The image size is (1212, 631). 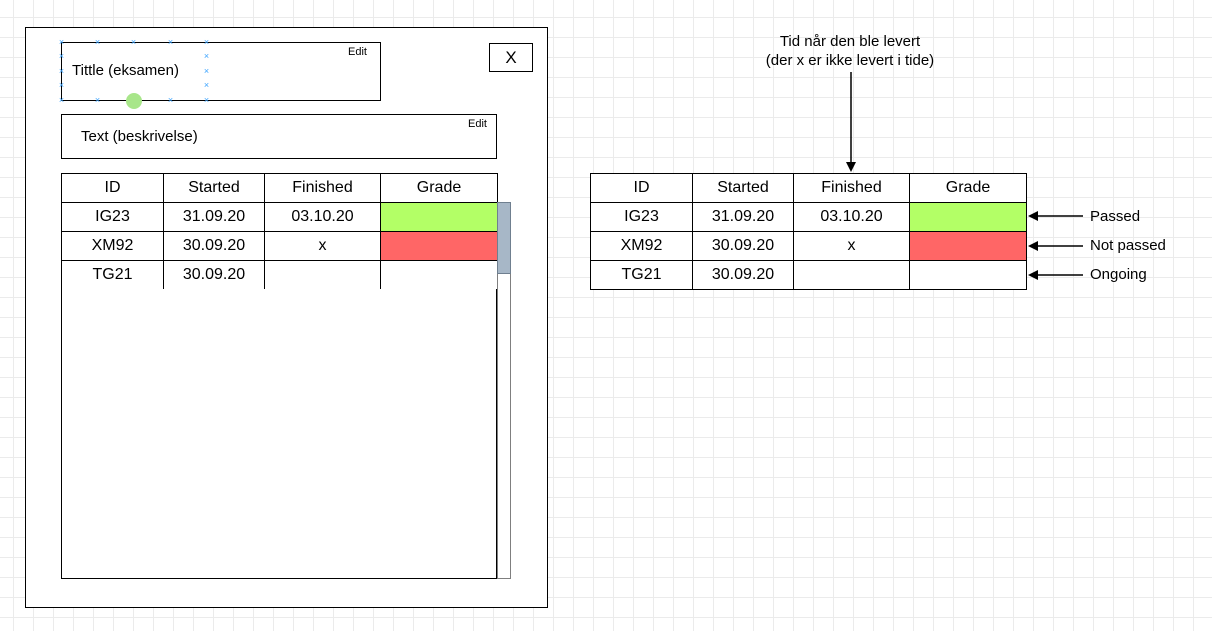 What do you see at coordinates (851, 122) in the screenshot?
I see `arrow-to-finished` at bounding box center [851, 122].